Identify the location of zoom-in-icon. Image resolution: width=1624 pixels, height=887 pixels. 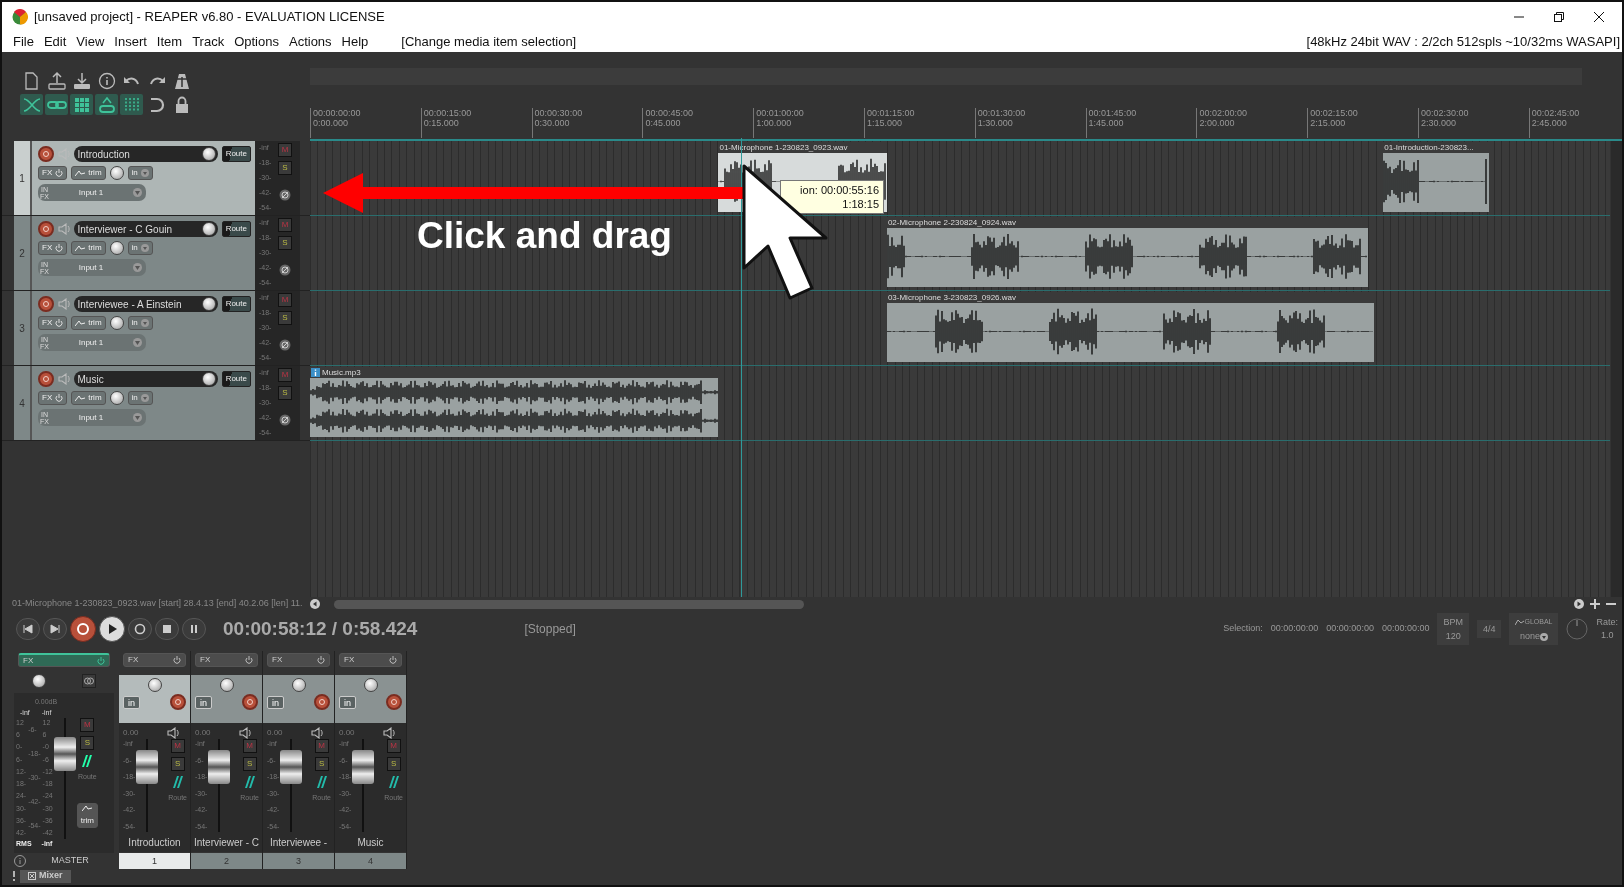
(1595, 604).